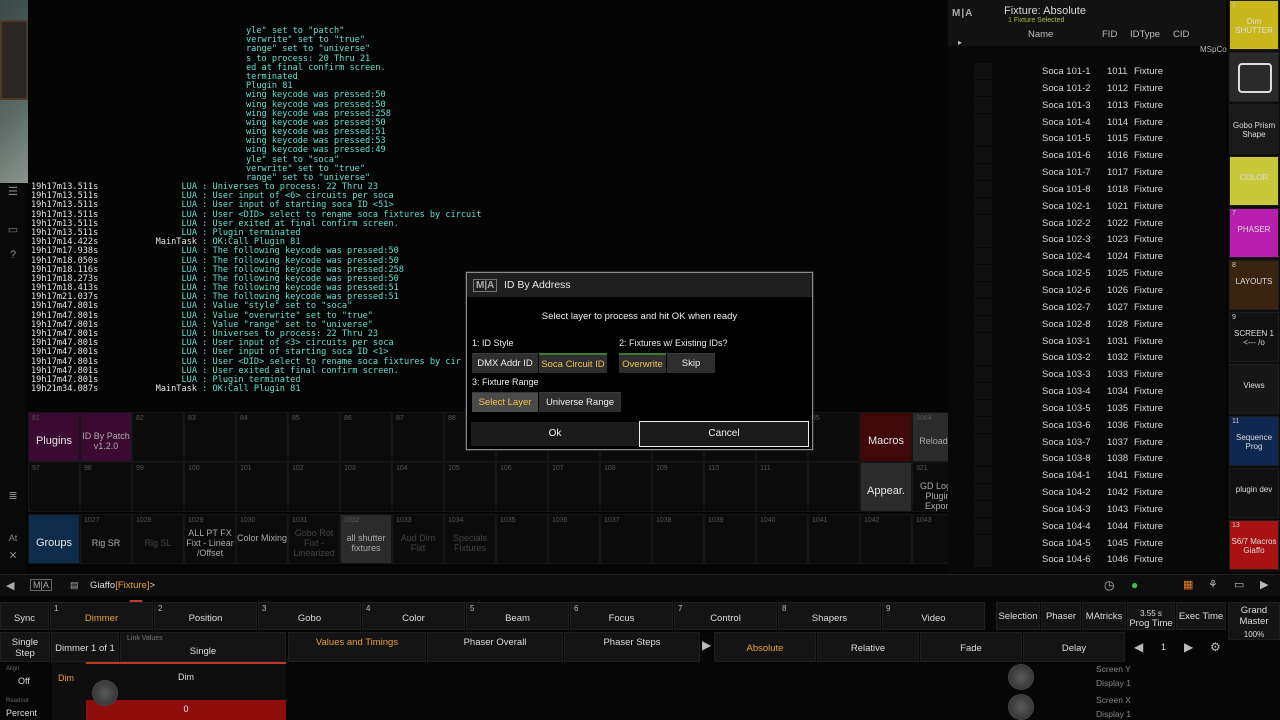 The width and height of the screenshot is (1280, 720). I want to click on page-next-icon: ▶, so click(1188, 647).